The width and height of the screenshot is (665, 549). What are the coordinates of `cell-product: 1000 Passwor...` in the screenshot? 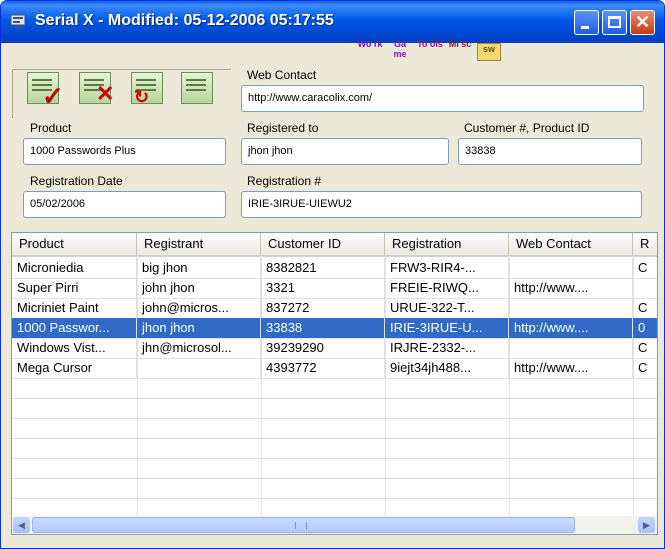 It's located at (74, 328).